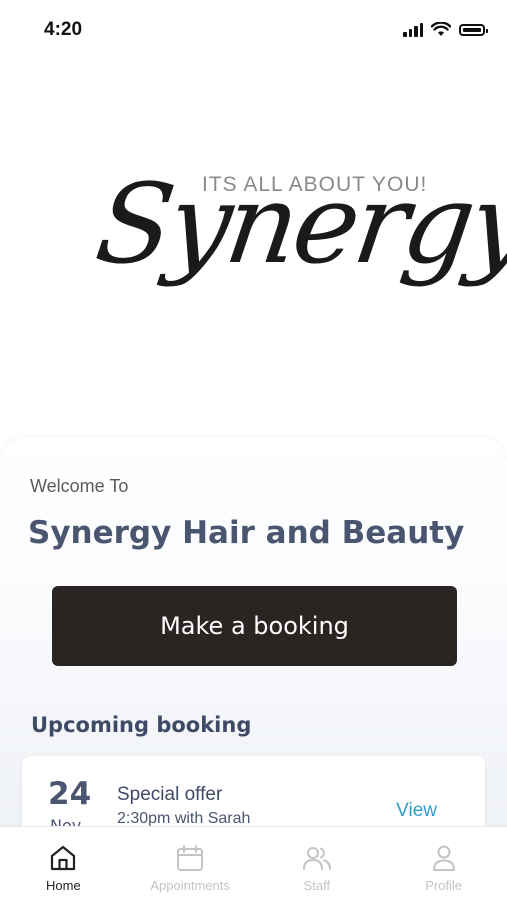 The width and height of the screenshot is (507, 901). Describe the element at coordinates (190, 858) in the screenshot. I see `calendar-icon` at that location.